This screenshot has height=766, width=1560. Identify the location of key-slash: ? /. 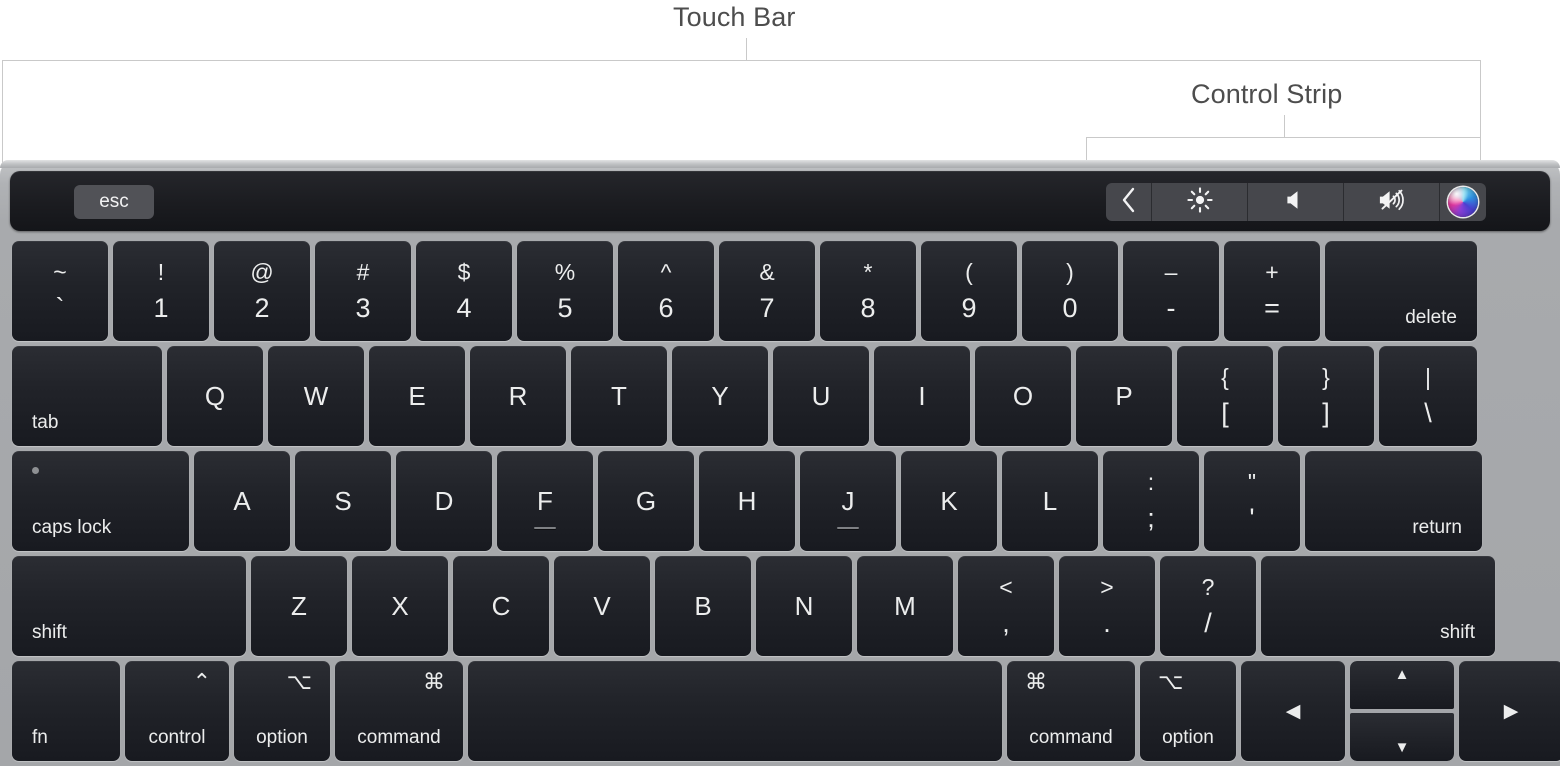
(1208, 606).